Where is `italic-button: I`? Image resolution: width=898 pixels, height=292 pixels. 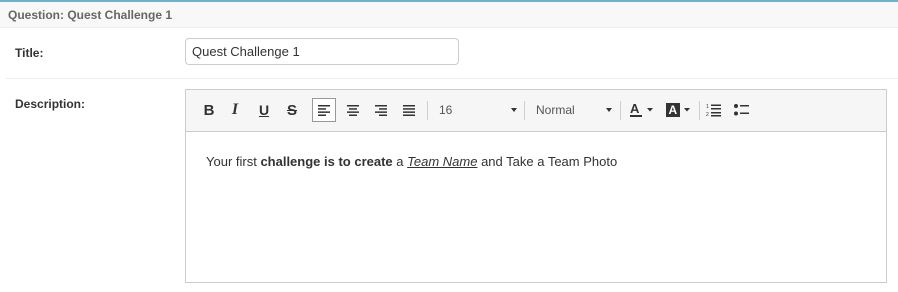
italic-button: I is located at coordinates (235, 110).